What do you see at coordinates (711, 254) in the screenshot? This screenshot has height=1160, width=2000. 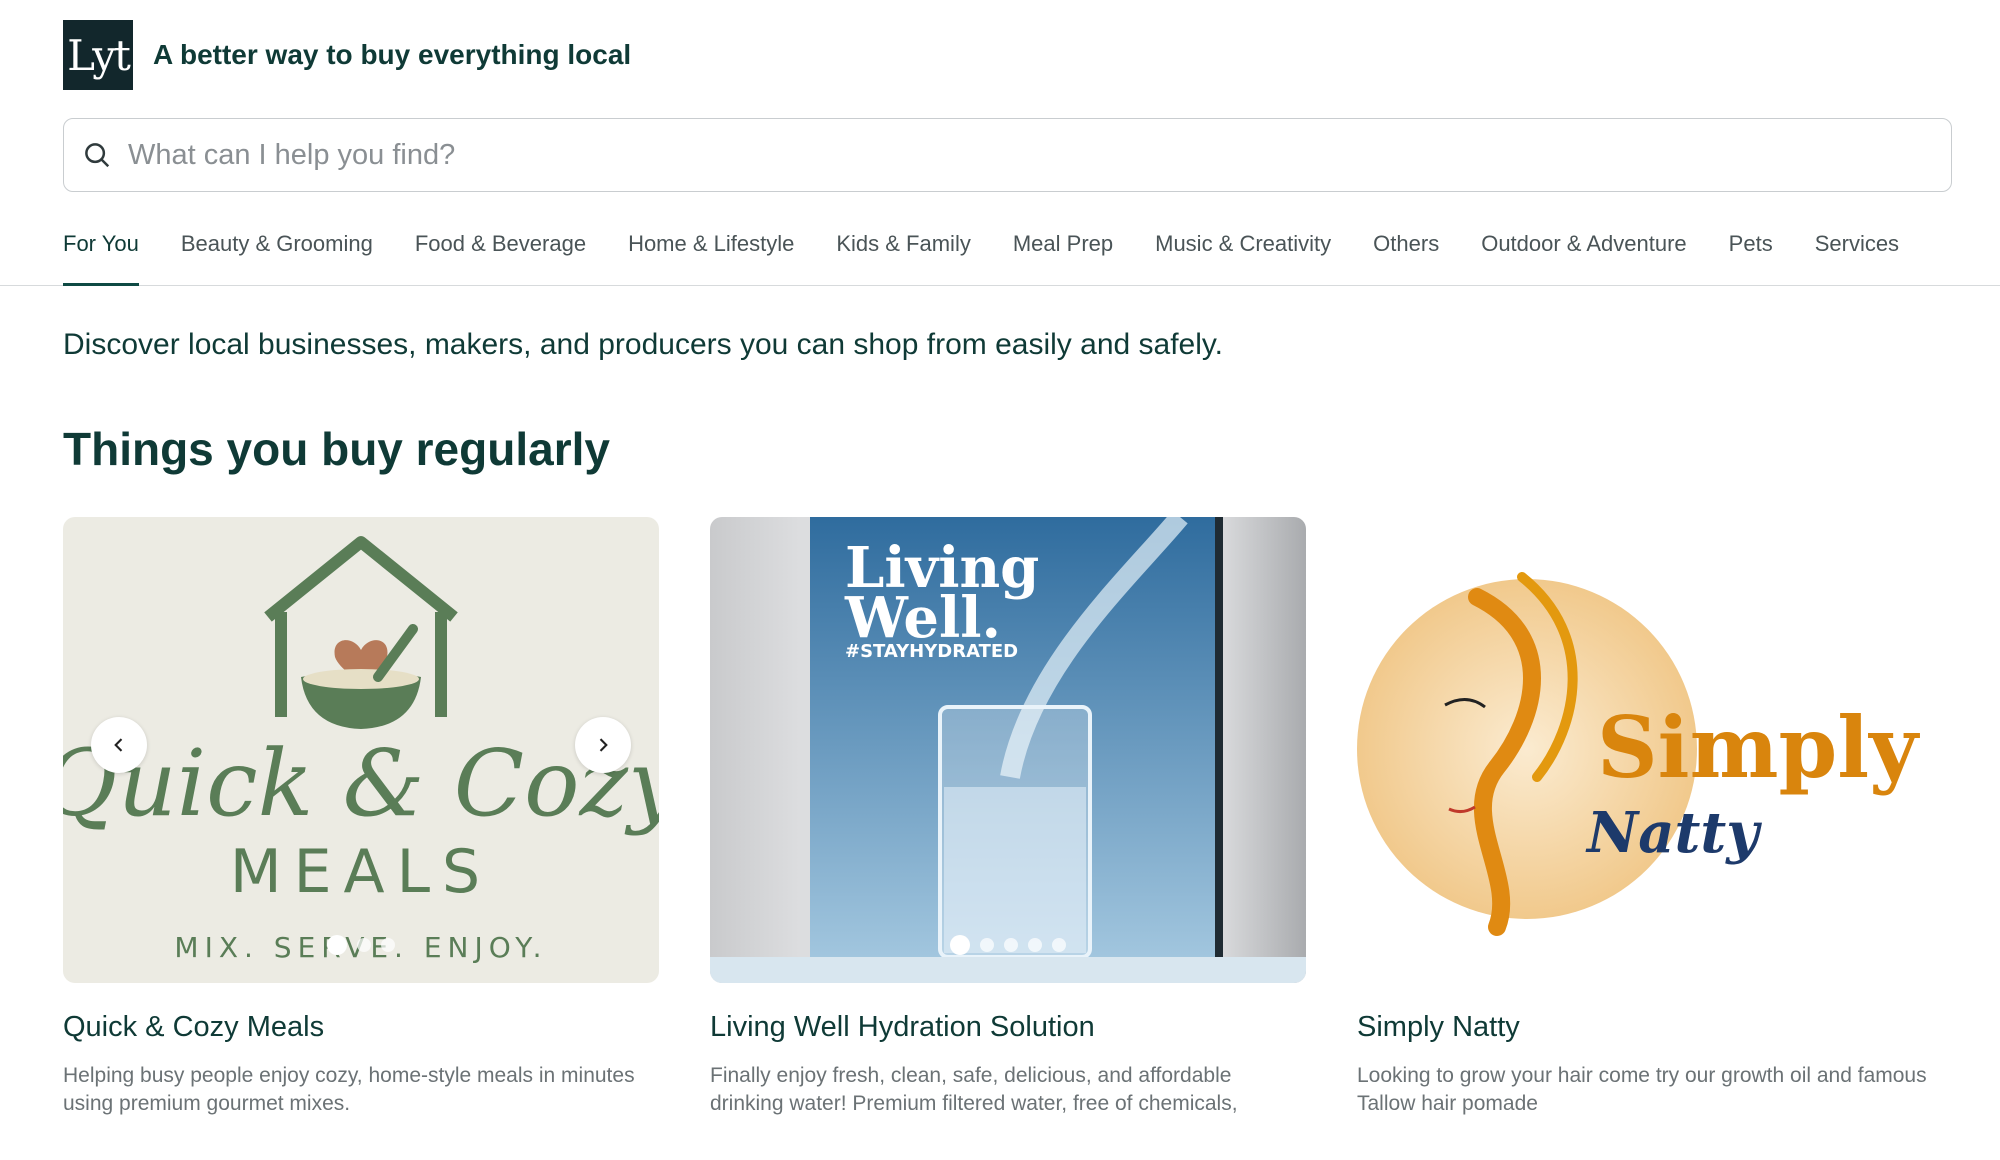 I see `tab-home-lifestyle: Home & Lifestyle` at bounding box center [711, 254].